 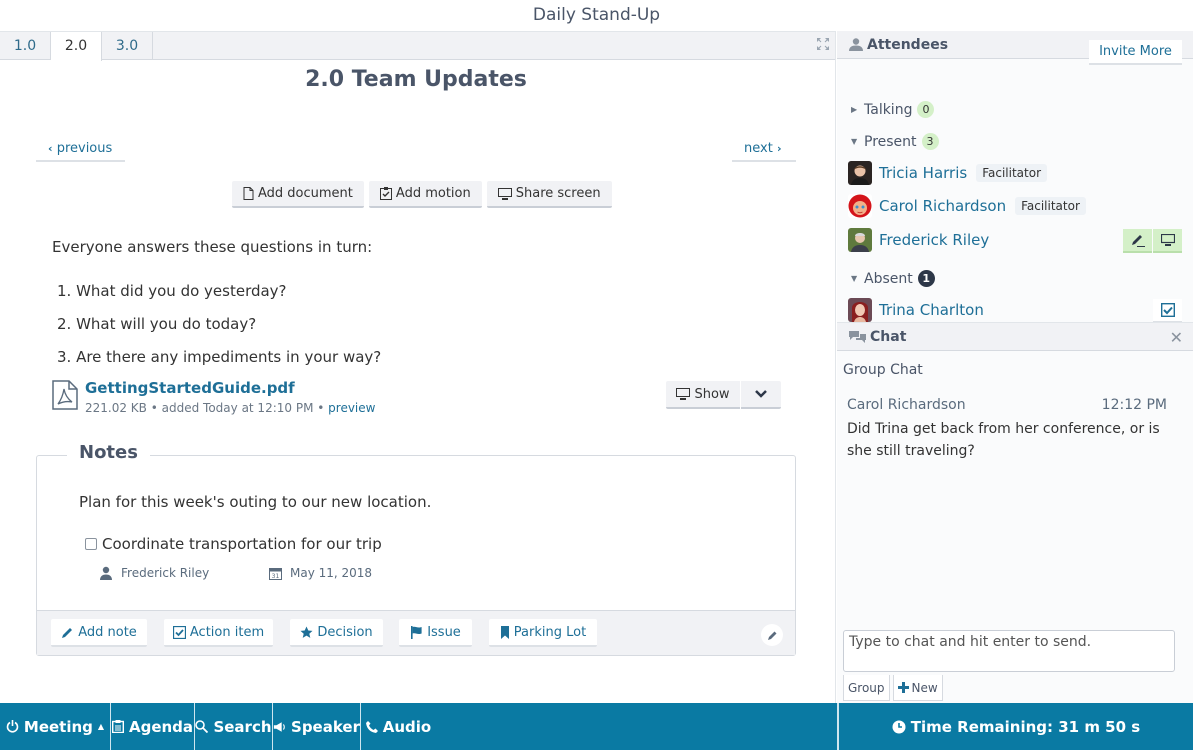 What do you see at coordinates (596, 15) in the screenshot?
I see `window-title: Daily Stand-Up` at bounding box center [596, 15].